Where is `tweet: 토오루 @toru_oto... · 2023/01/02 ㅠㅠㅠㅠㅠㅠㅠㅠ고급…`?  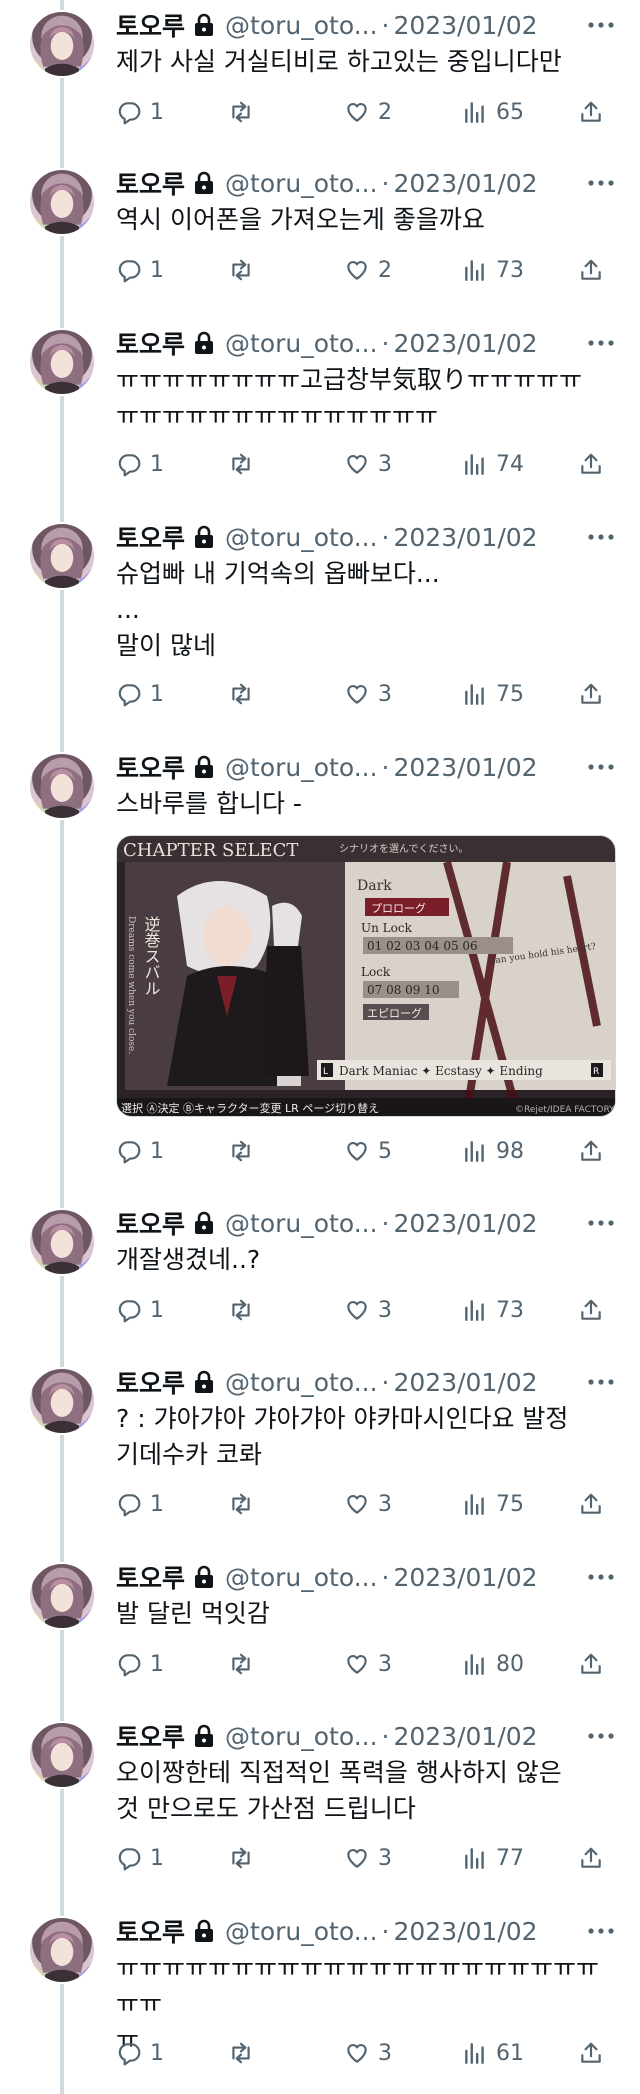
tweet: 토오루 @toru_oto... · 2023/01/02 ㅠㅠㅠㅠㅠㅠㅠㅠ고급… is located at coordinates (320, 405).